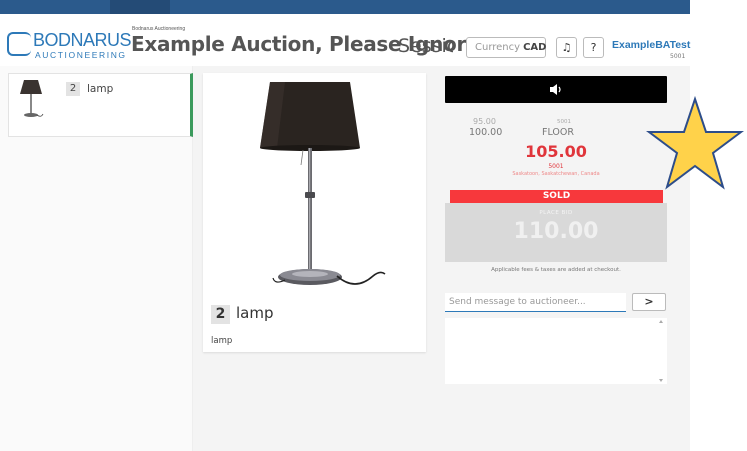  I want to click on bid-history-bidder: 5001, so click(564, 122).